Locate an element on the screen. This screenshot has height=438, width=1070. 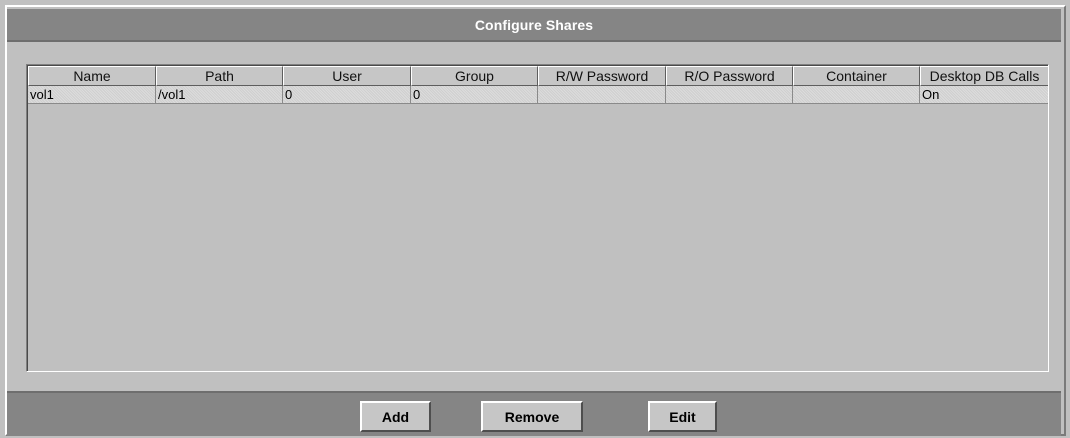
column-header-desktop-db-calls: Desktop DB Calls is located at coordinates (984, 76).